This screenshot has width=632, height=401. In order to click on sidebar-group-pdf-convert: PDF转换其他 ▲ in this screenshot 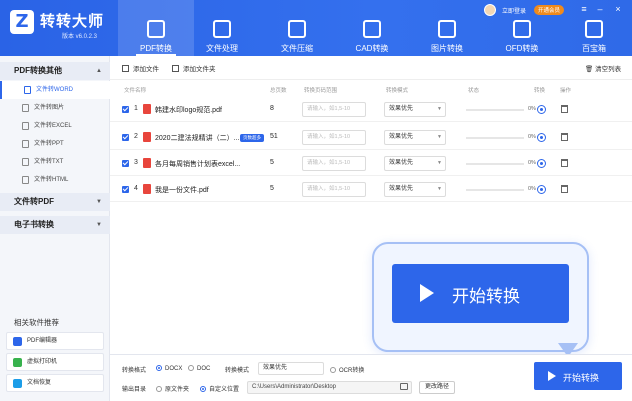, I will do `click(55, 71)`.